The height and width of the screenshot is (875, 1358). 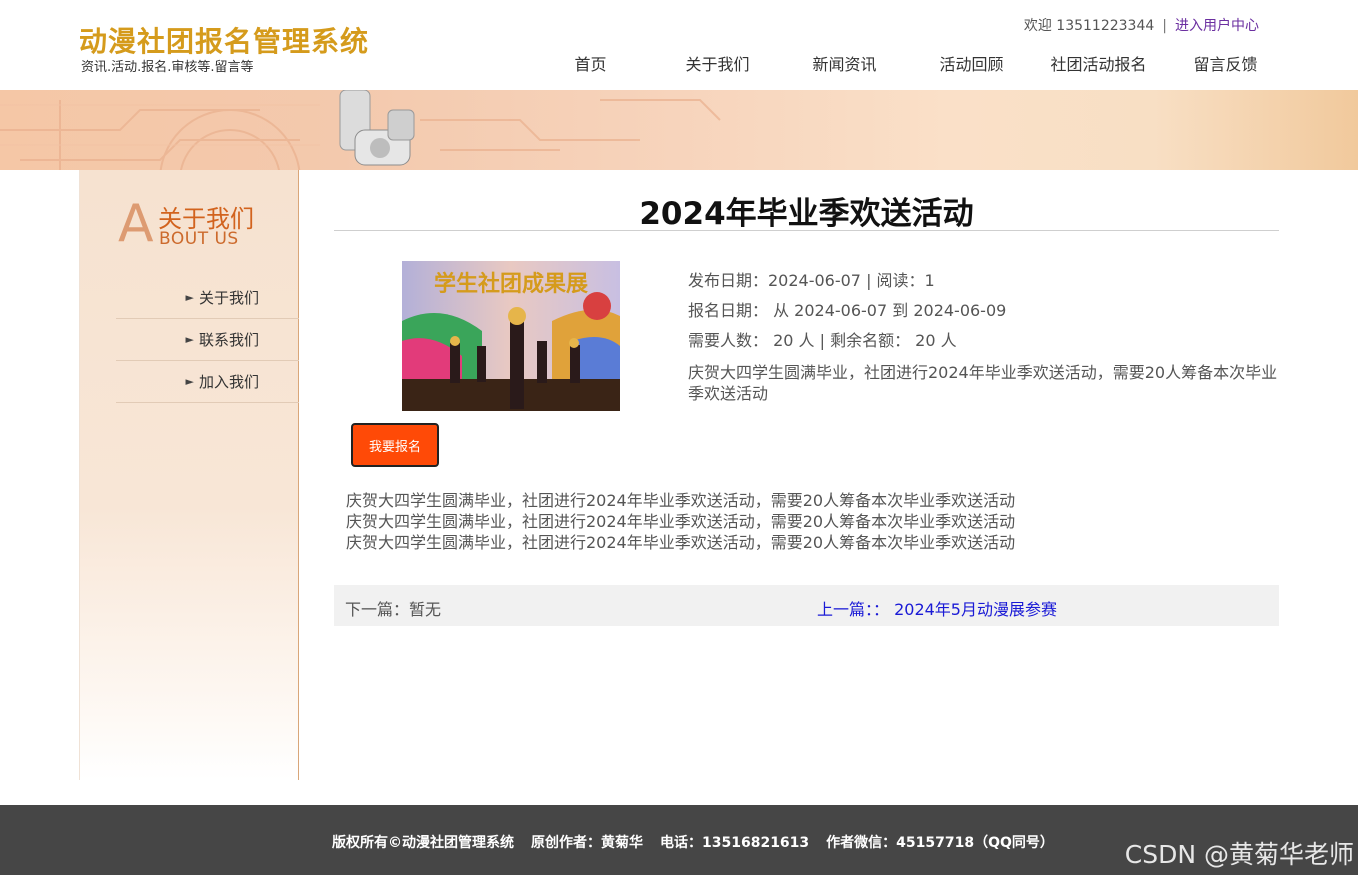 What do you see at coordinates (224, 40) in the screenshot?
I see `site-title: 动漫社团报名管理系统` at bounding box center [224, 40].